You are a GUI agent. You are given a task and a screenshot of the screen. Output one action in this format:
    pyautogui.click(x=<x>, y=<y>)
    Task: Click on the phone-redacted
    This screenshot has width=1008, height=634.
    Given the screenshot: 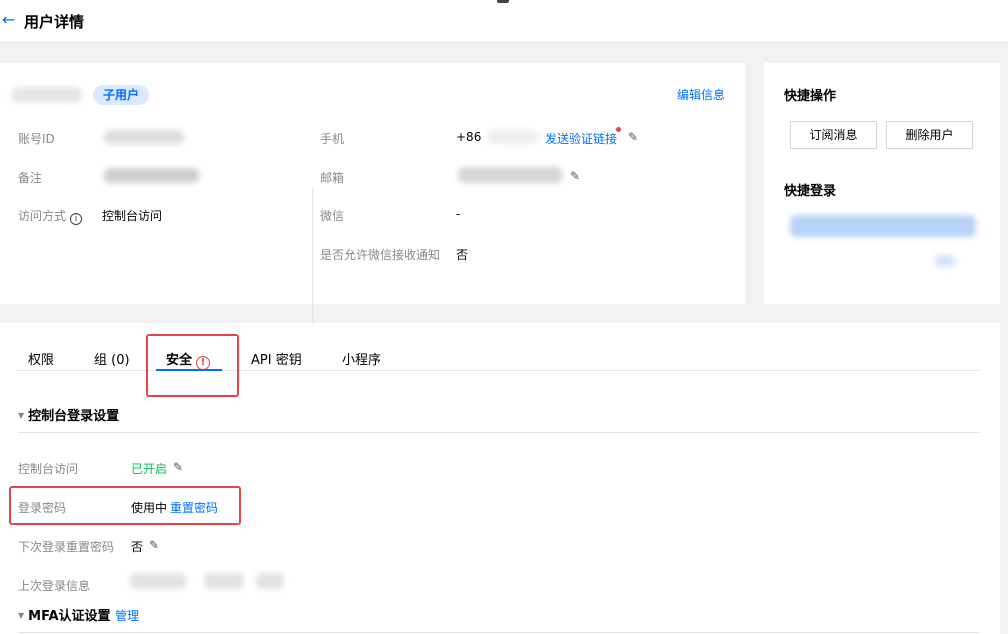 What is the action you would take?
    pyautogui.click(x=513, y=137)
    